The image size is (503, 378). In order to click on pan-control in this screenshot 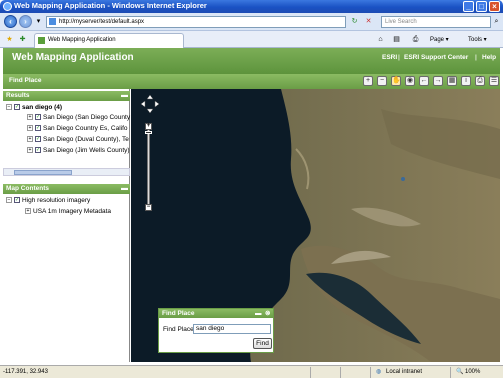, I will do `click(150, 104)`.